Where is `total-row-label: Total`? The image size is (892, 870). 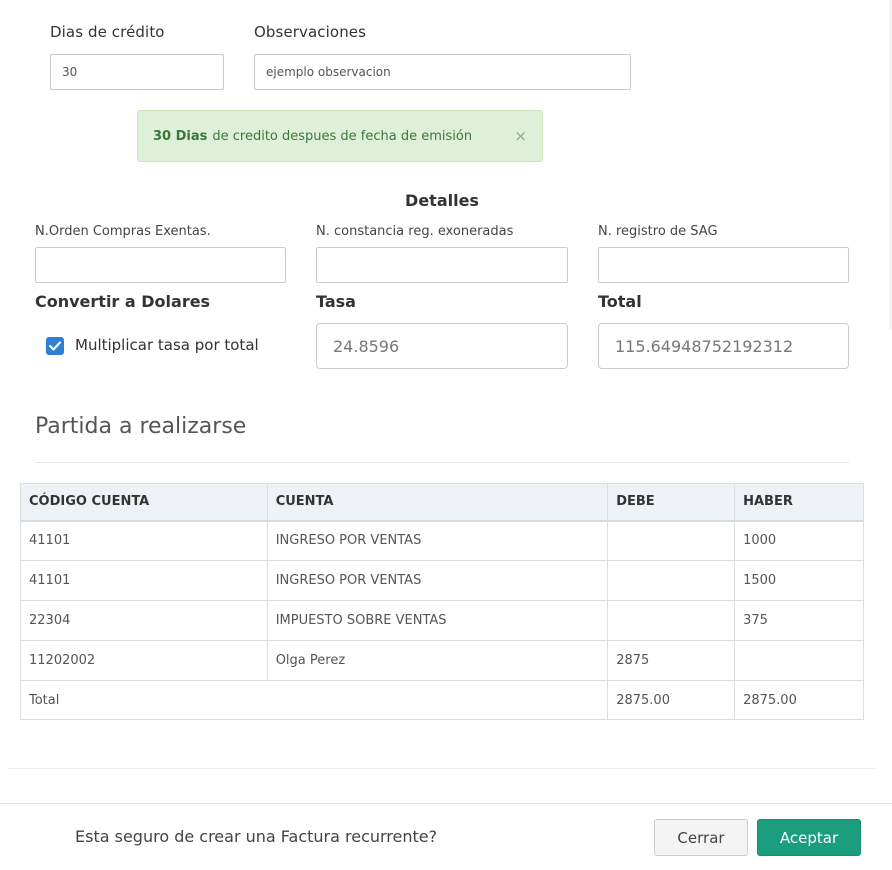 total-row-label: Total is located at coordinates (314, 700).